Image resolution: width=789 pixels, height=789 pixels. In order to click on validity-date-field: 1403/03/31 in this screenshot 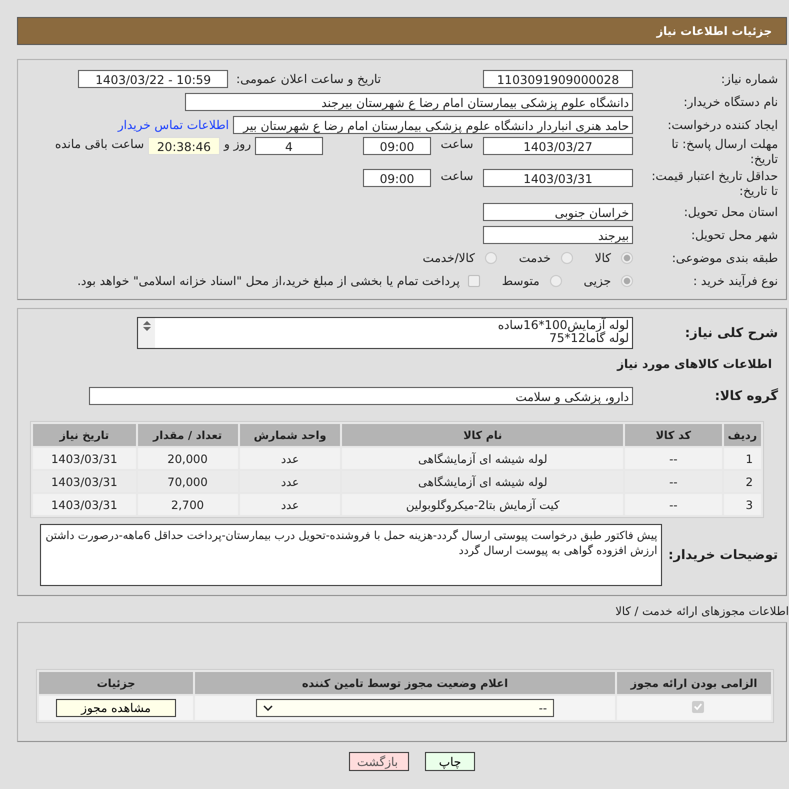, I will do `click(558, 178)`.